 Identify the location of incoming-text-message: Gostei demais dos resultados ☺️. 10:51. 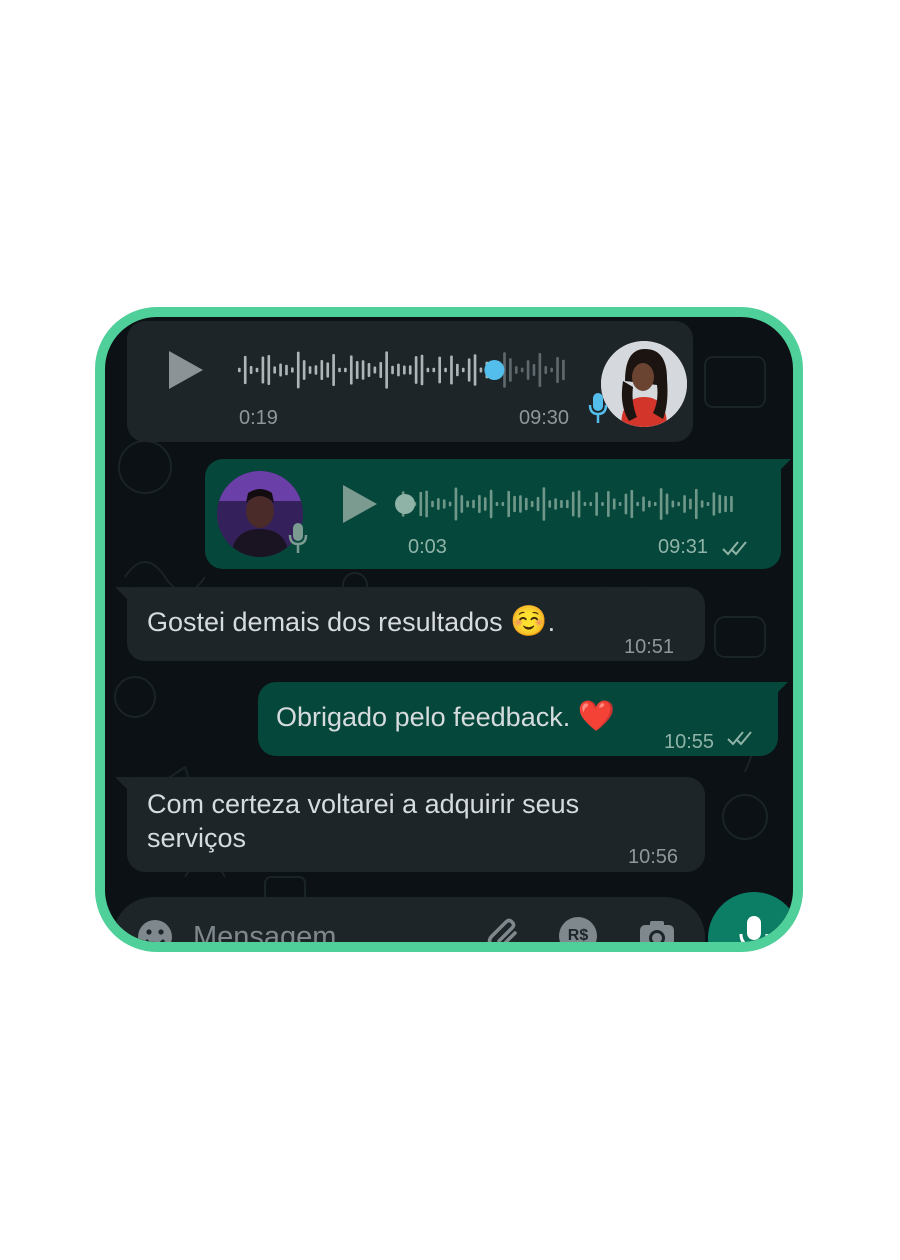
(410, 624).